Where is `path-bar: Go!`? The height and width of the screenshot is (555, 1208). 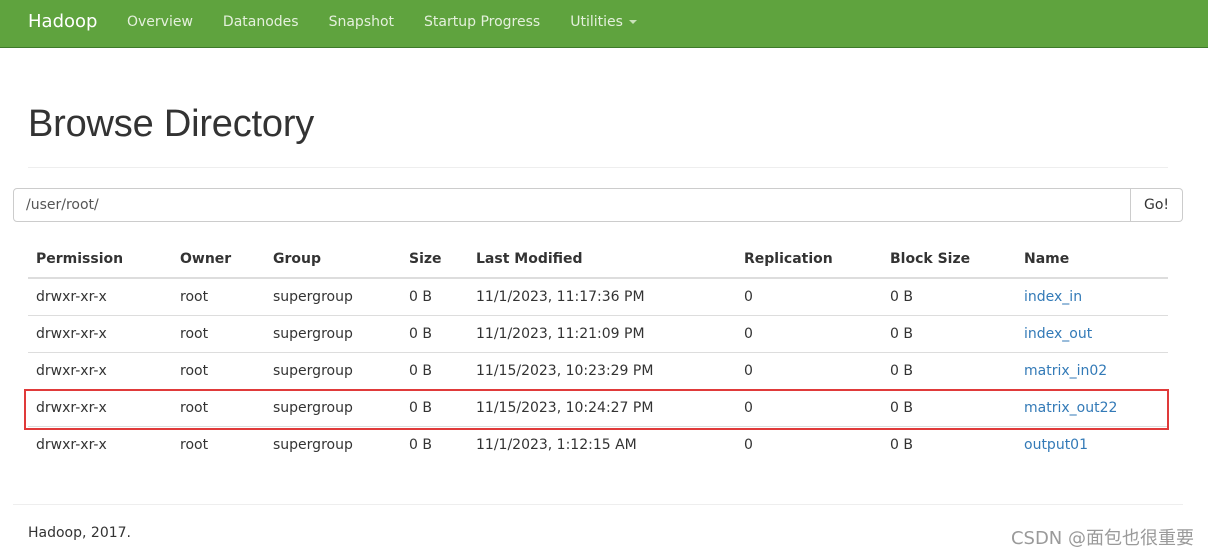
path-bar: Go! is located at coordinates (598, 205).